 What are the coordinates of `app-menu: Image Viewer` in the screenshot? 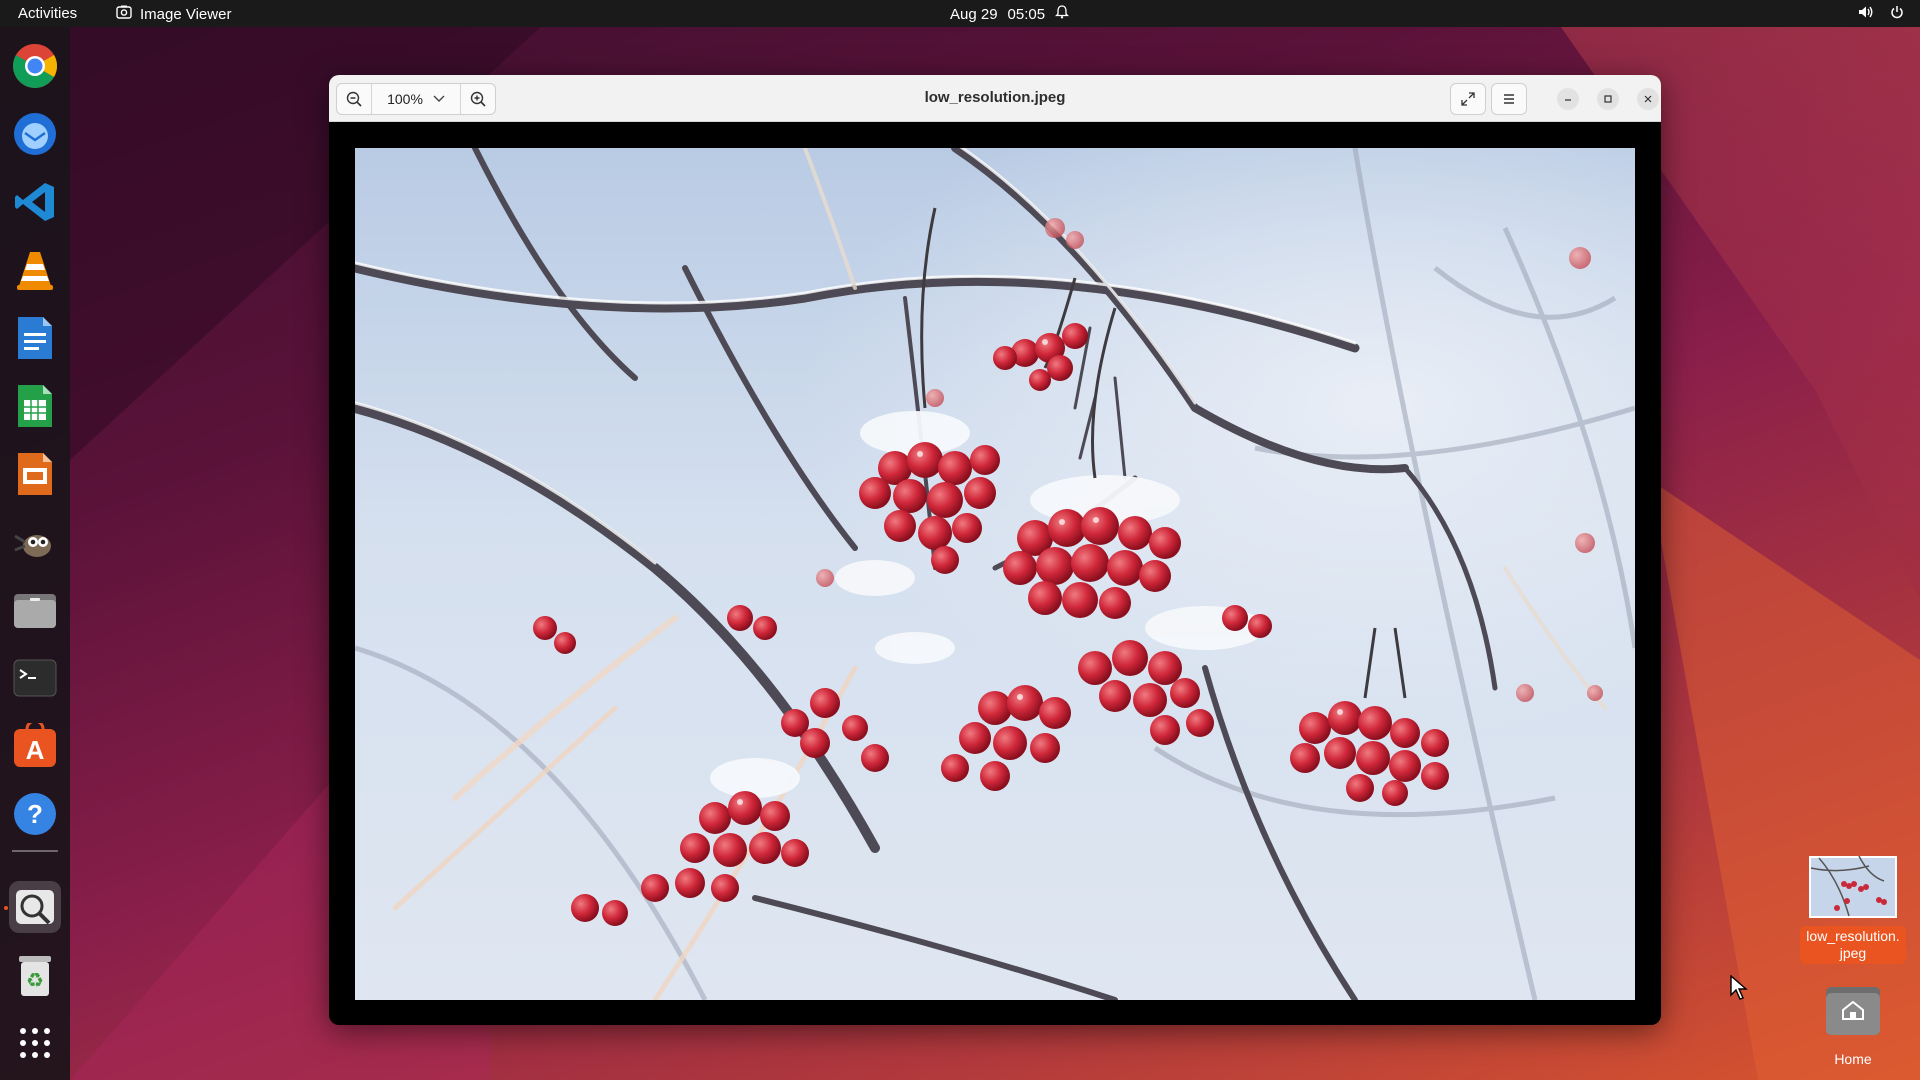 It's located at (173, 14).